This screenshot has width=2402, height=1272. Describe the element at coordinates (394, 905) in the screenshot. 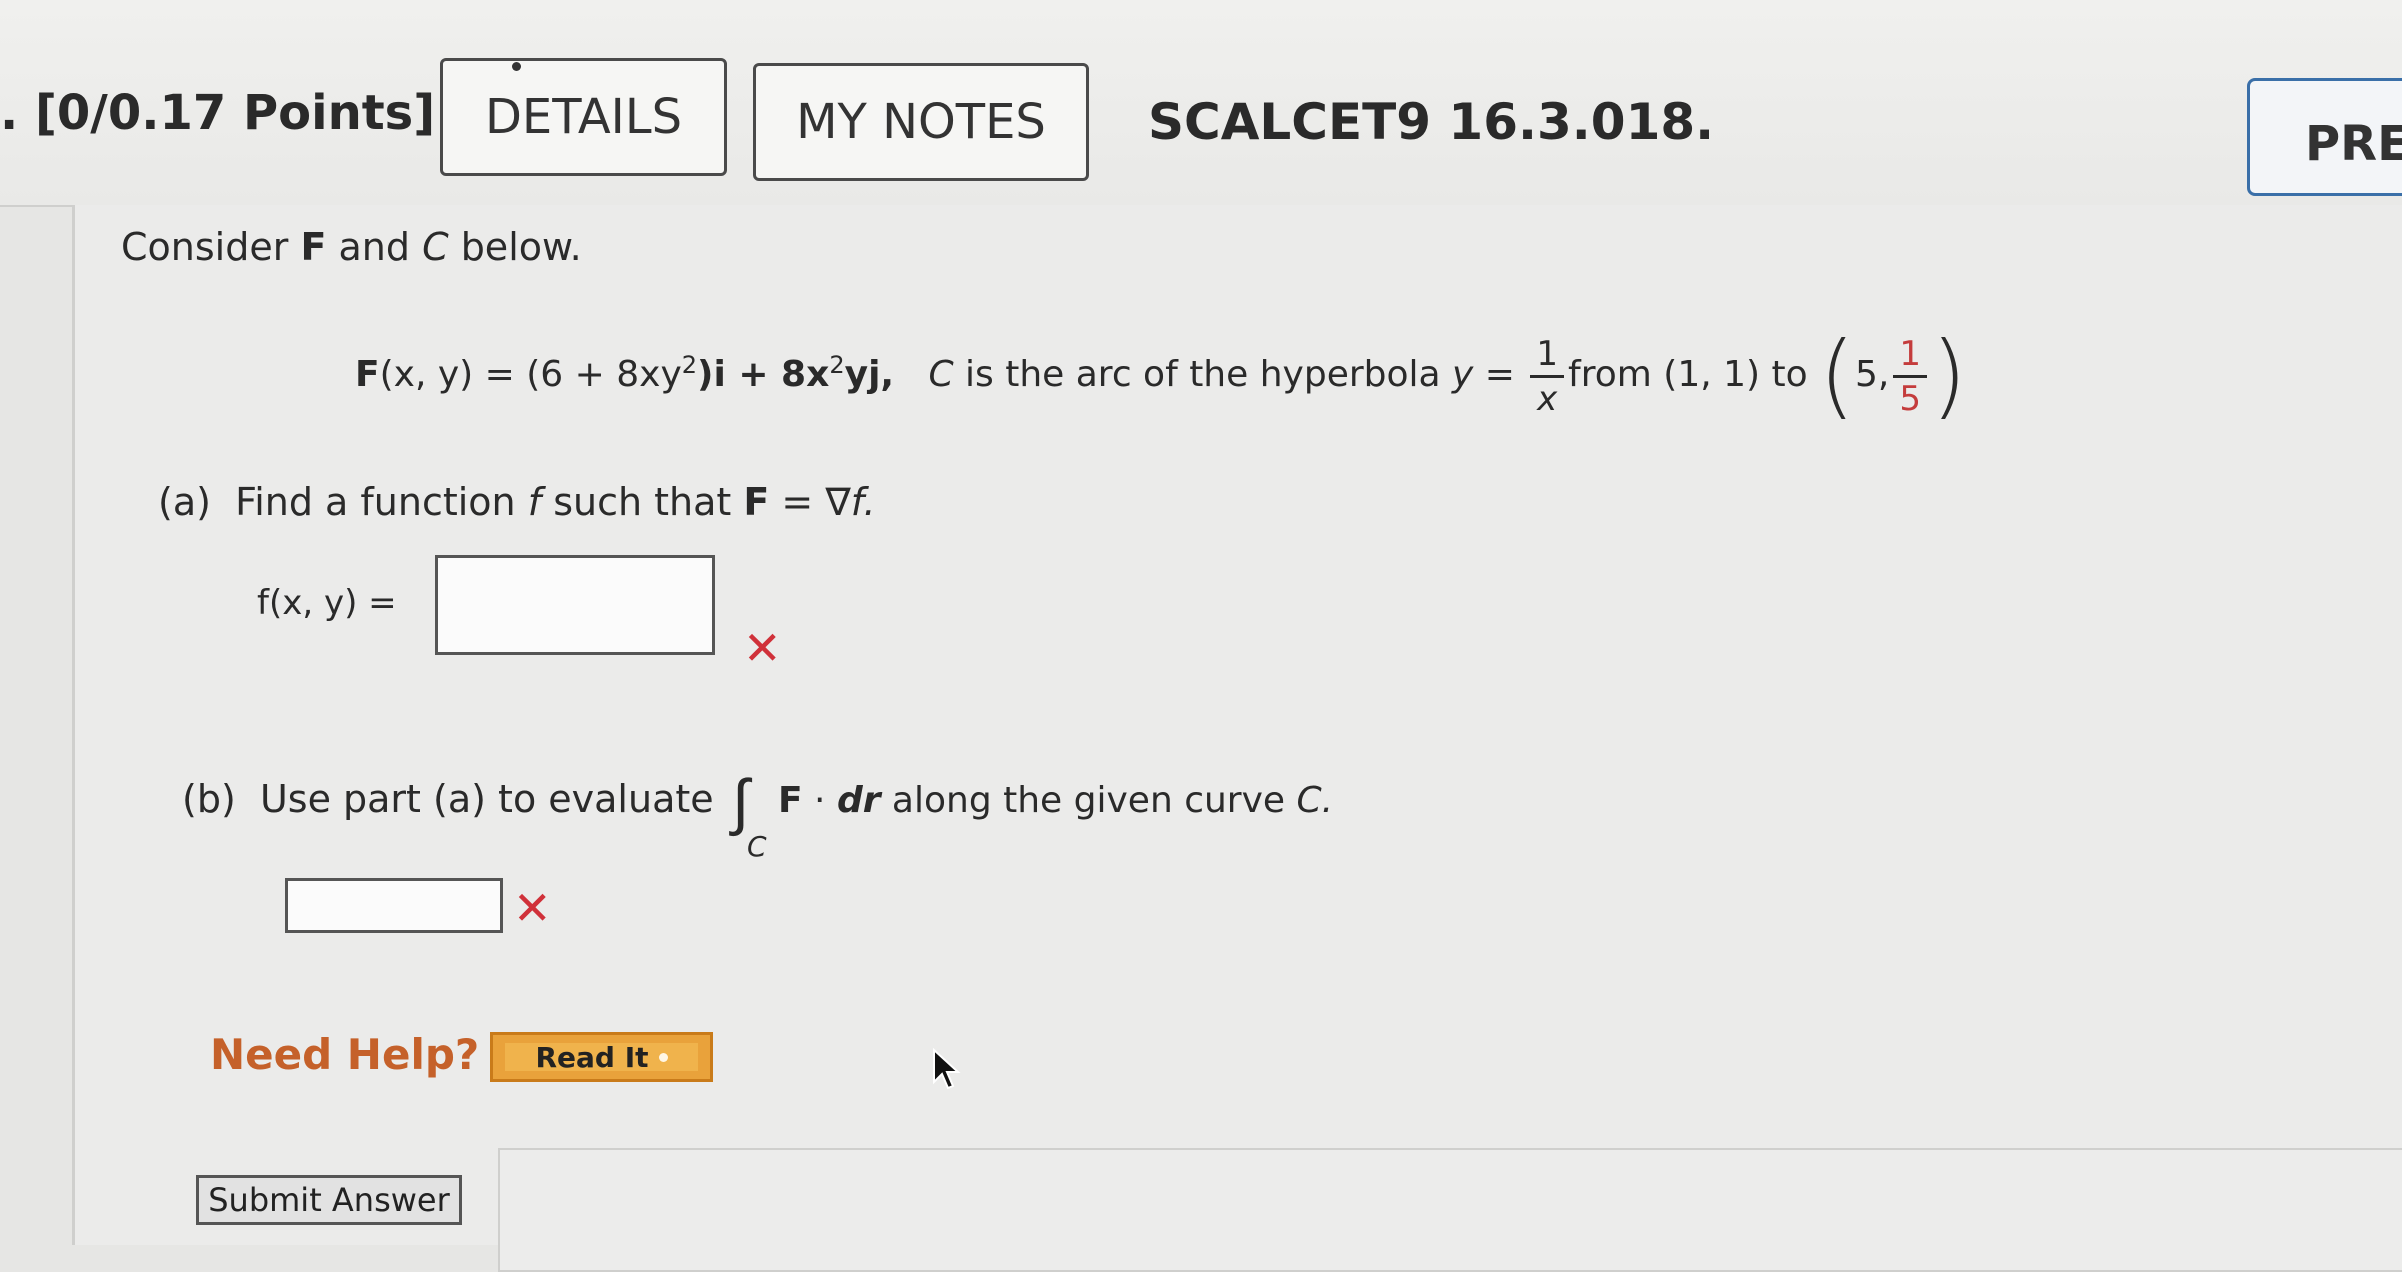

I see `part-b-answer-input` at that location.